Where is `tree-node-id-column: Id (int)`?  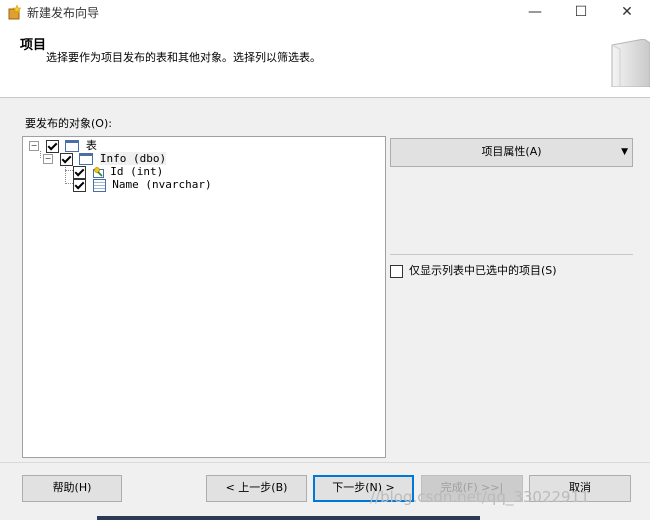
tree-node-id-column: Id (int) is located at coordinates (118, 172).